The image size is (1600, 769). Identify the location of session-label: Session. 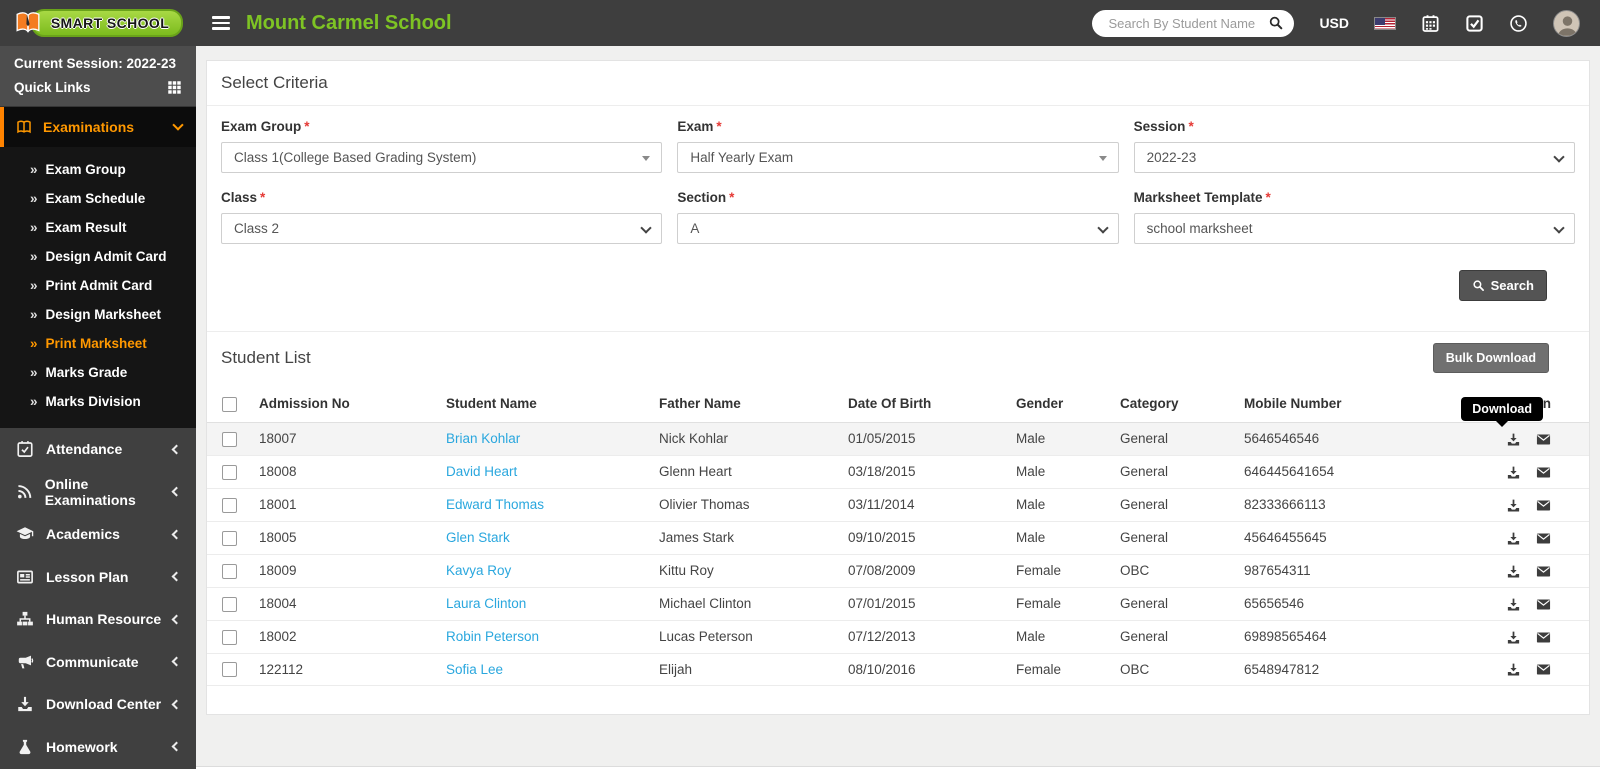
(1354, 126).